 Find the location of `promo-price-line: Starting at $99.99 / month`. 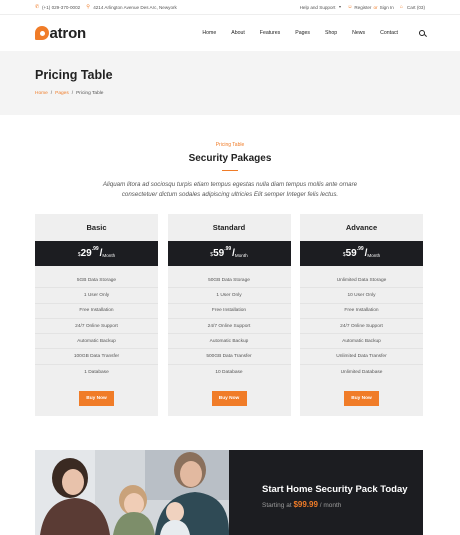

promo-price-line: Starting at $99.99 / month is located at coordinates (342, 504).